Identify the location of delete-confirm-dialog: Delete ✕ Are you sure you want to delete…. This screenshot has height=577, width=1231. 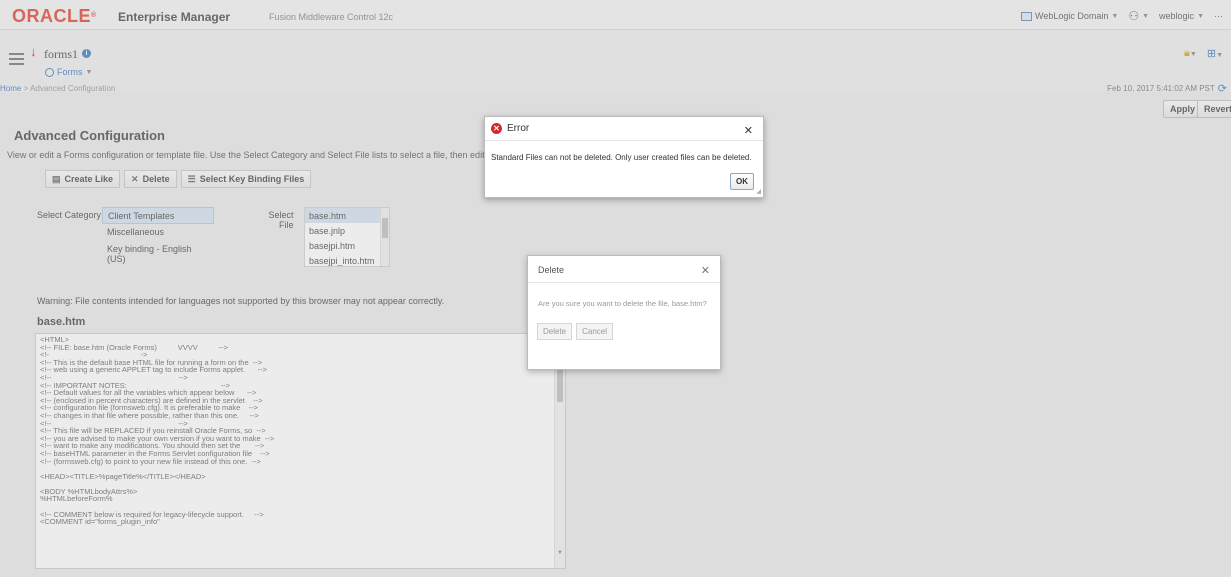
(624, 312).